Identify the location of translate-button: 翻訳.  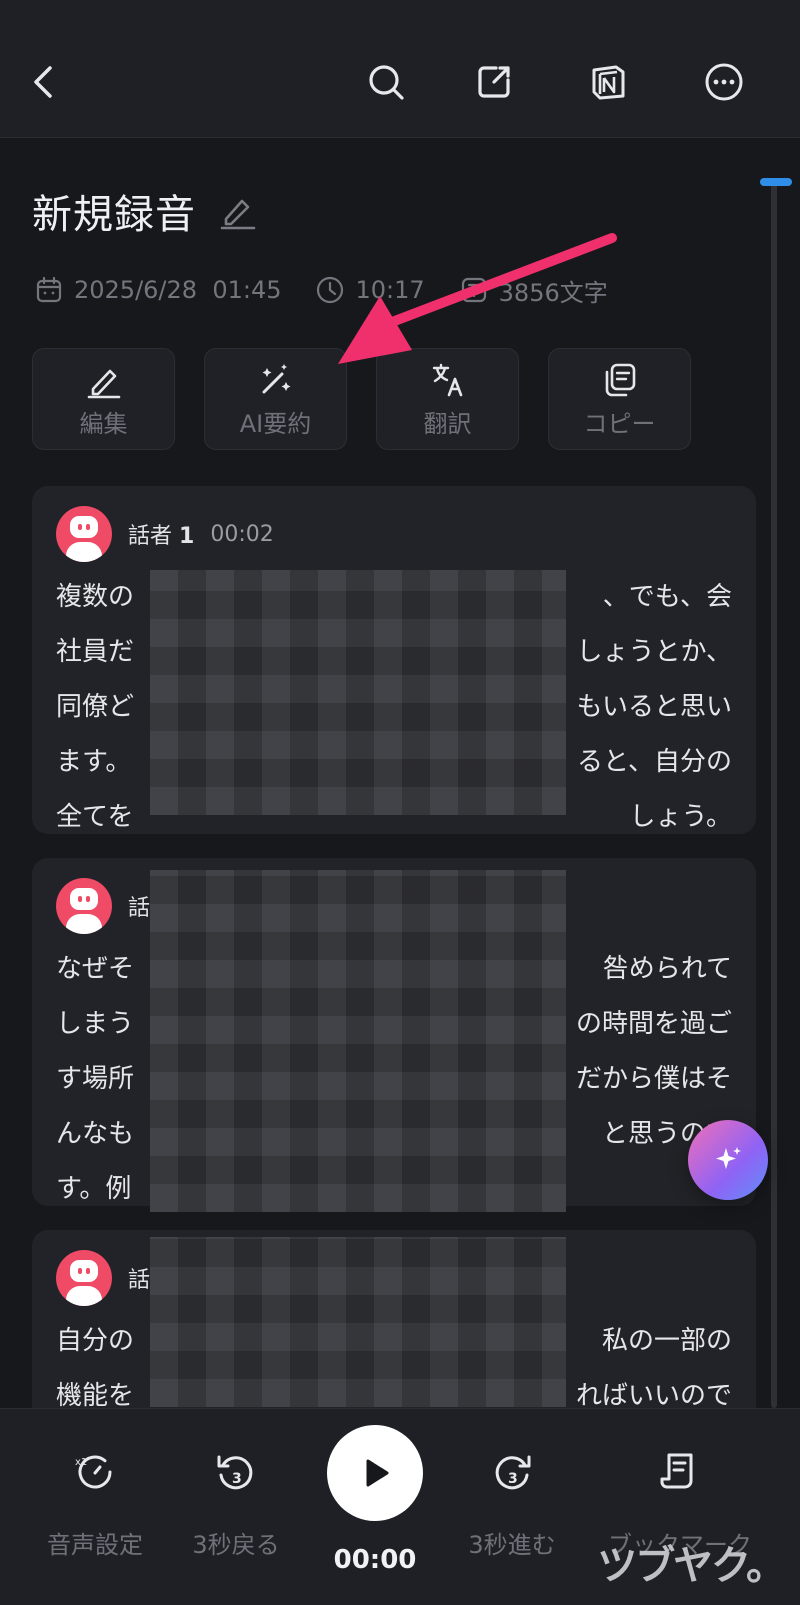
(447, 399).